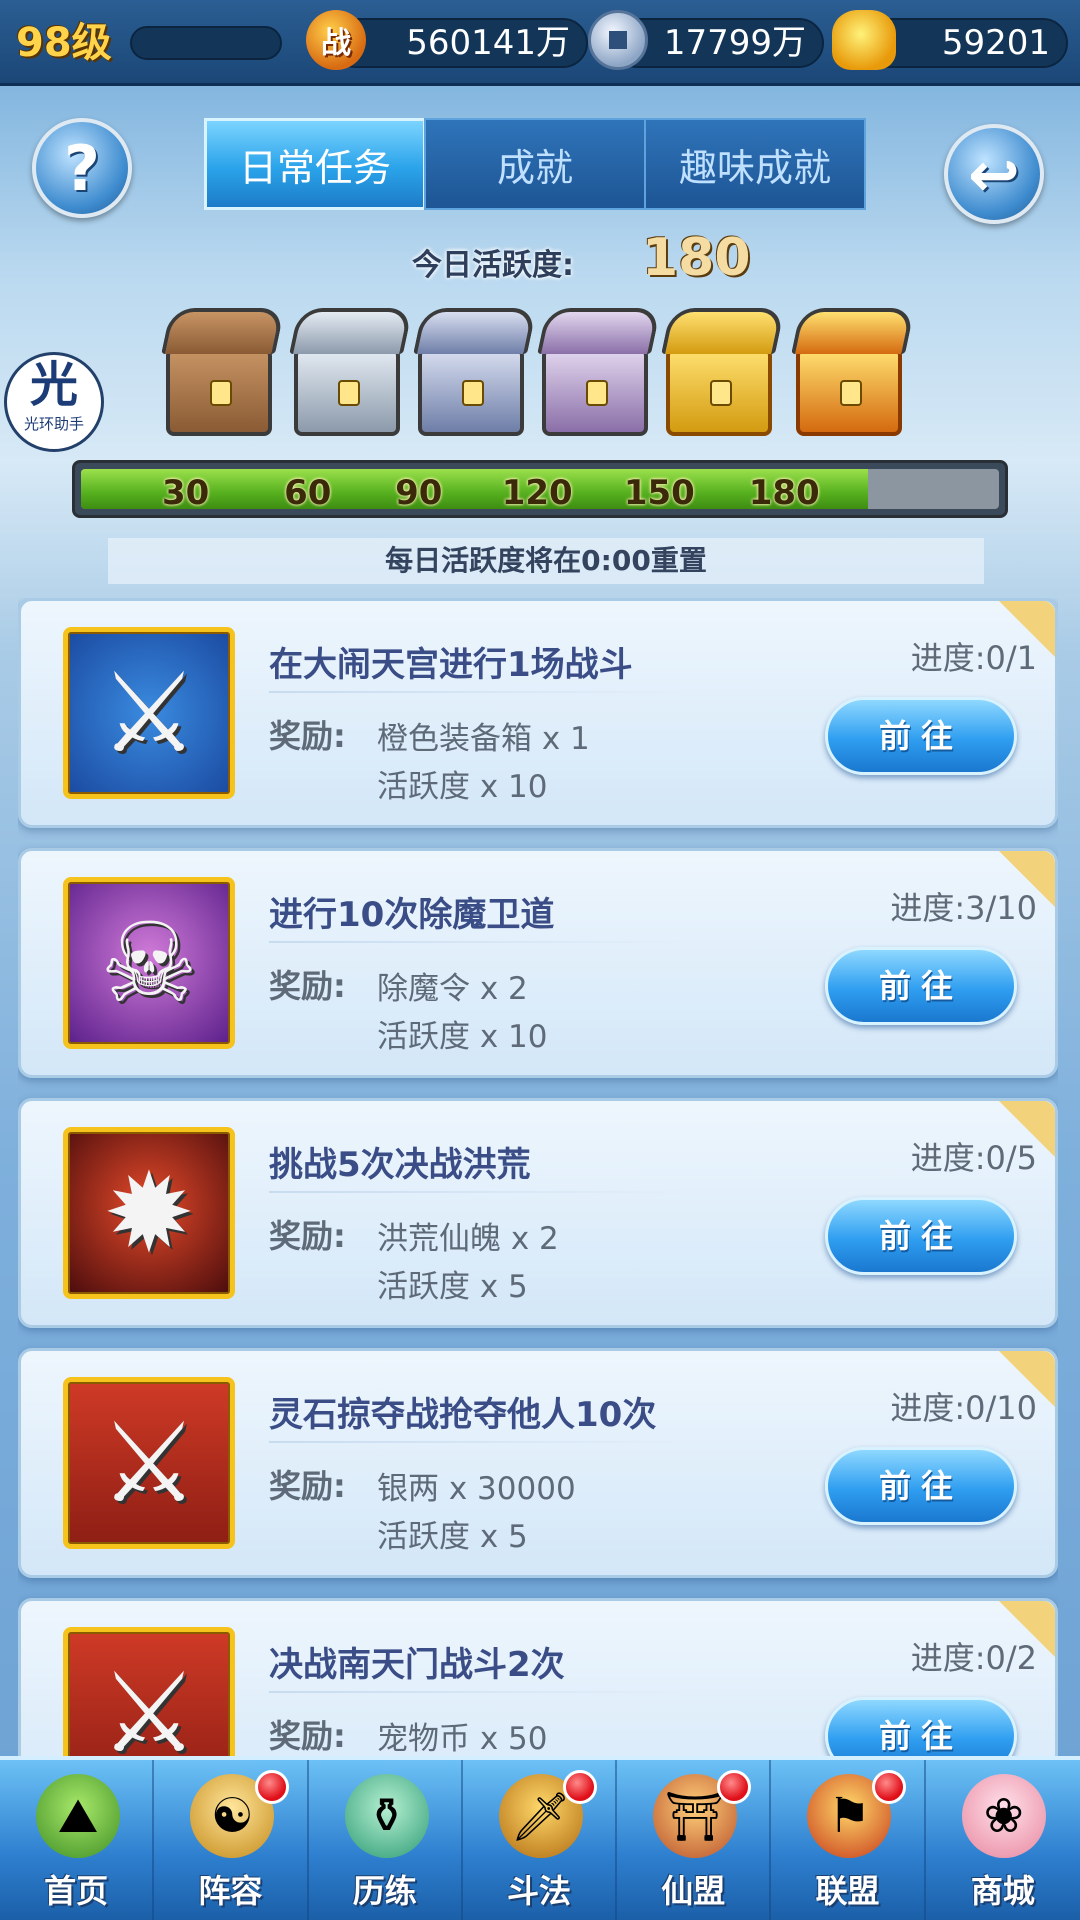 The height and width of the screenshot is (1920, 1080). What do you see at coordinates (963, 1408) in the screenshot?
I see `task-progress: 进度:0/10` at bounding box center [963, 1408].